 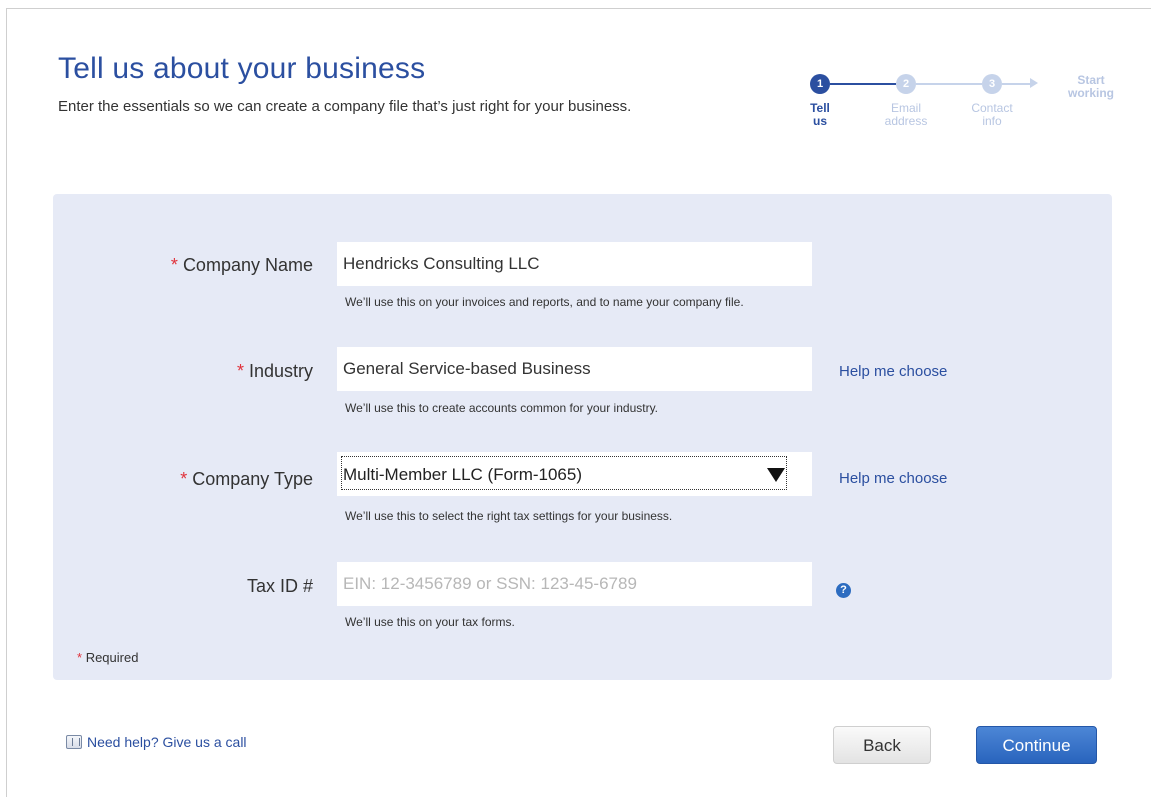 I want to click on company-name-input: Hendricks Consulting LLC, so click(x=574, y=264).